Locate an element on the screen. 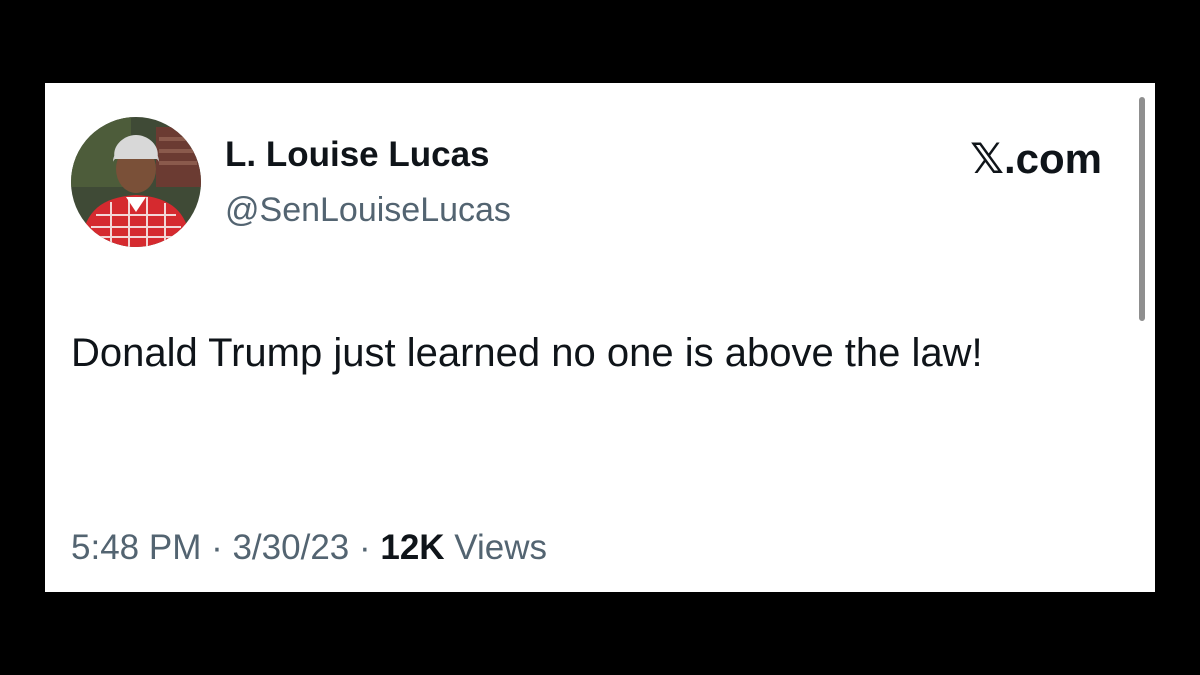 This screenshot has height=675, width=1200. views-label: Views is located at coordinates (496, 547).